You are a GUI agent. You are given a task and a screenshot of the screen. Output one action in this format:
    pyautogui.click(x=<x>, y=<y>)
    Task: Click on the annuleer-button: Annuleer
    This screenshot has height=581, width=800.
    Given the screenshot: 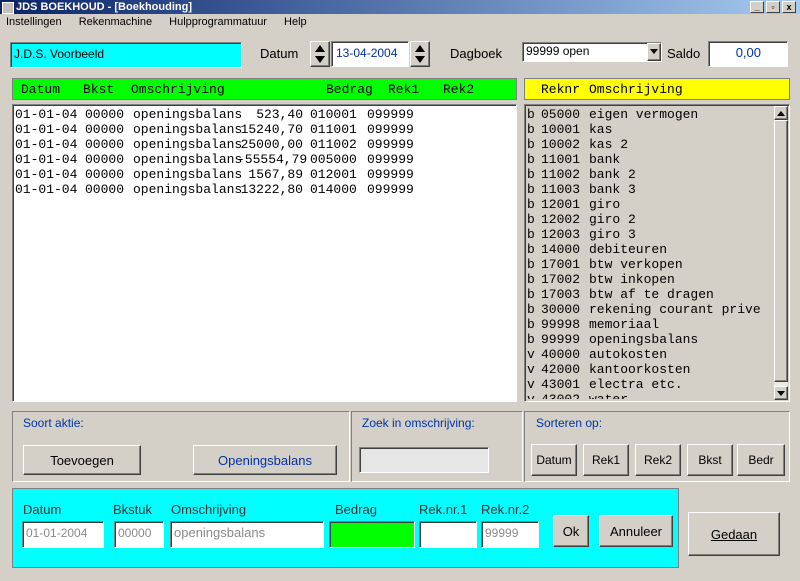 What is the action you would take?
    pyautogui.click(x=636, y=531)
    